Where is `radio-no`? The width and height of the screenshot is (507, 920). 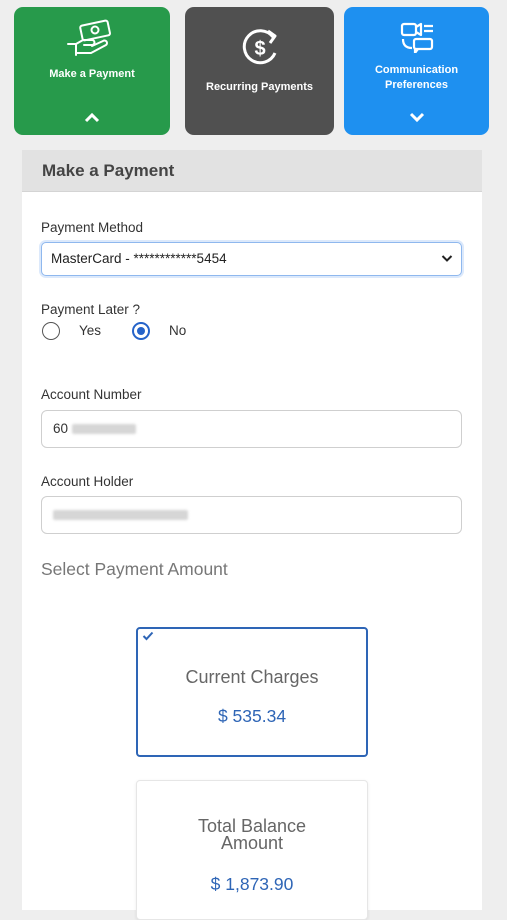
radio-no is located at coordinates (141, 331).